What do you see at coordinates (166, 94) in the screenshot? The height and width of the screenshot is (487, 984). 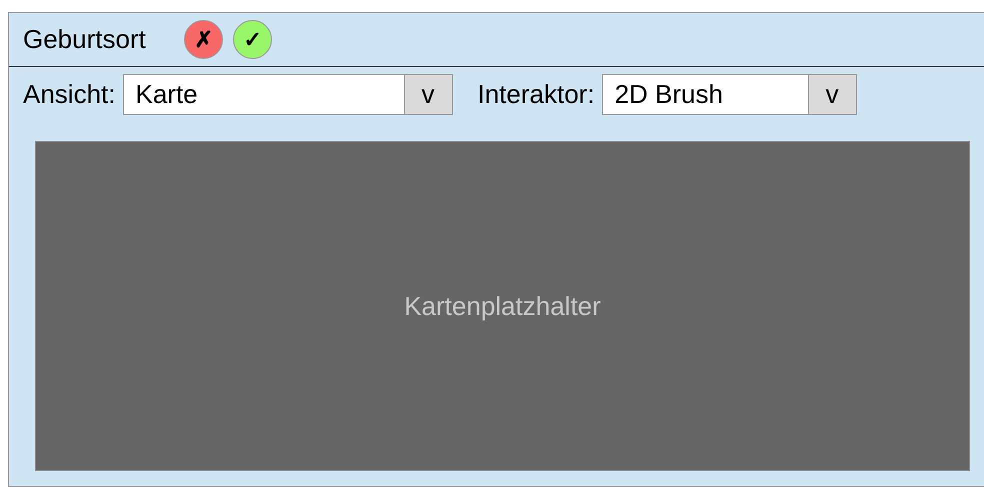 I see `dropdown-value: Karte` at bounding box center [166, 94].